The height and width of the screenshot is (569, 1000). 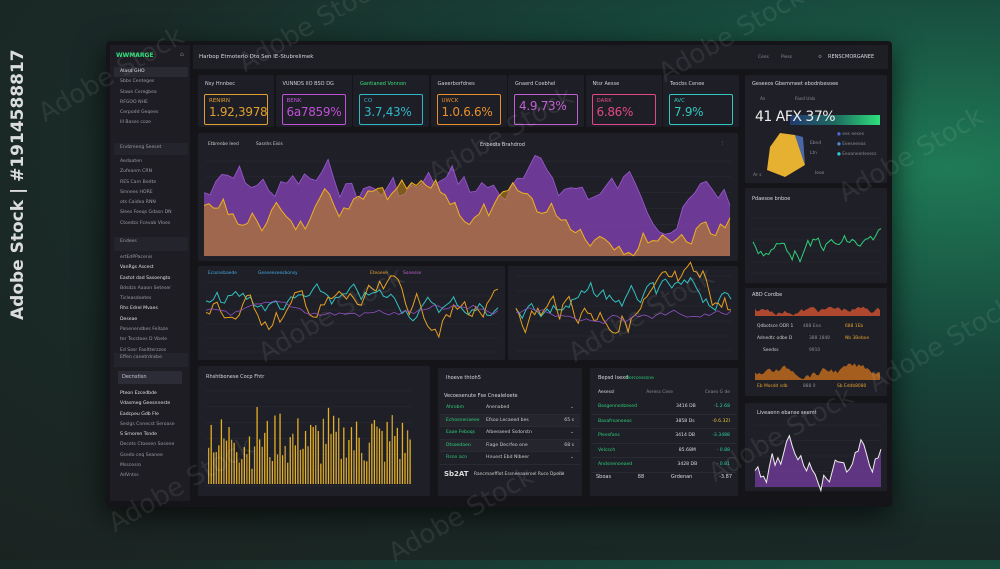 What do you see at coordinates (151, 330) in the screenshot?
I see `sidebar-item: Panenendbes Fellaze` at bounding box center [151, 330].